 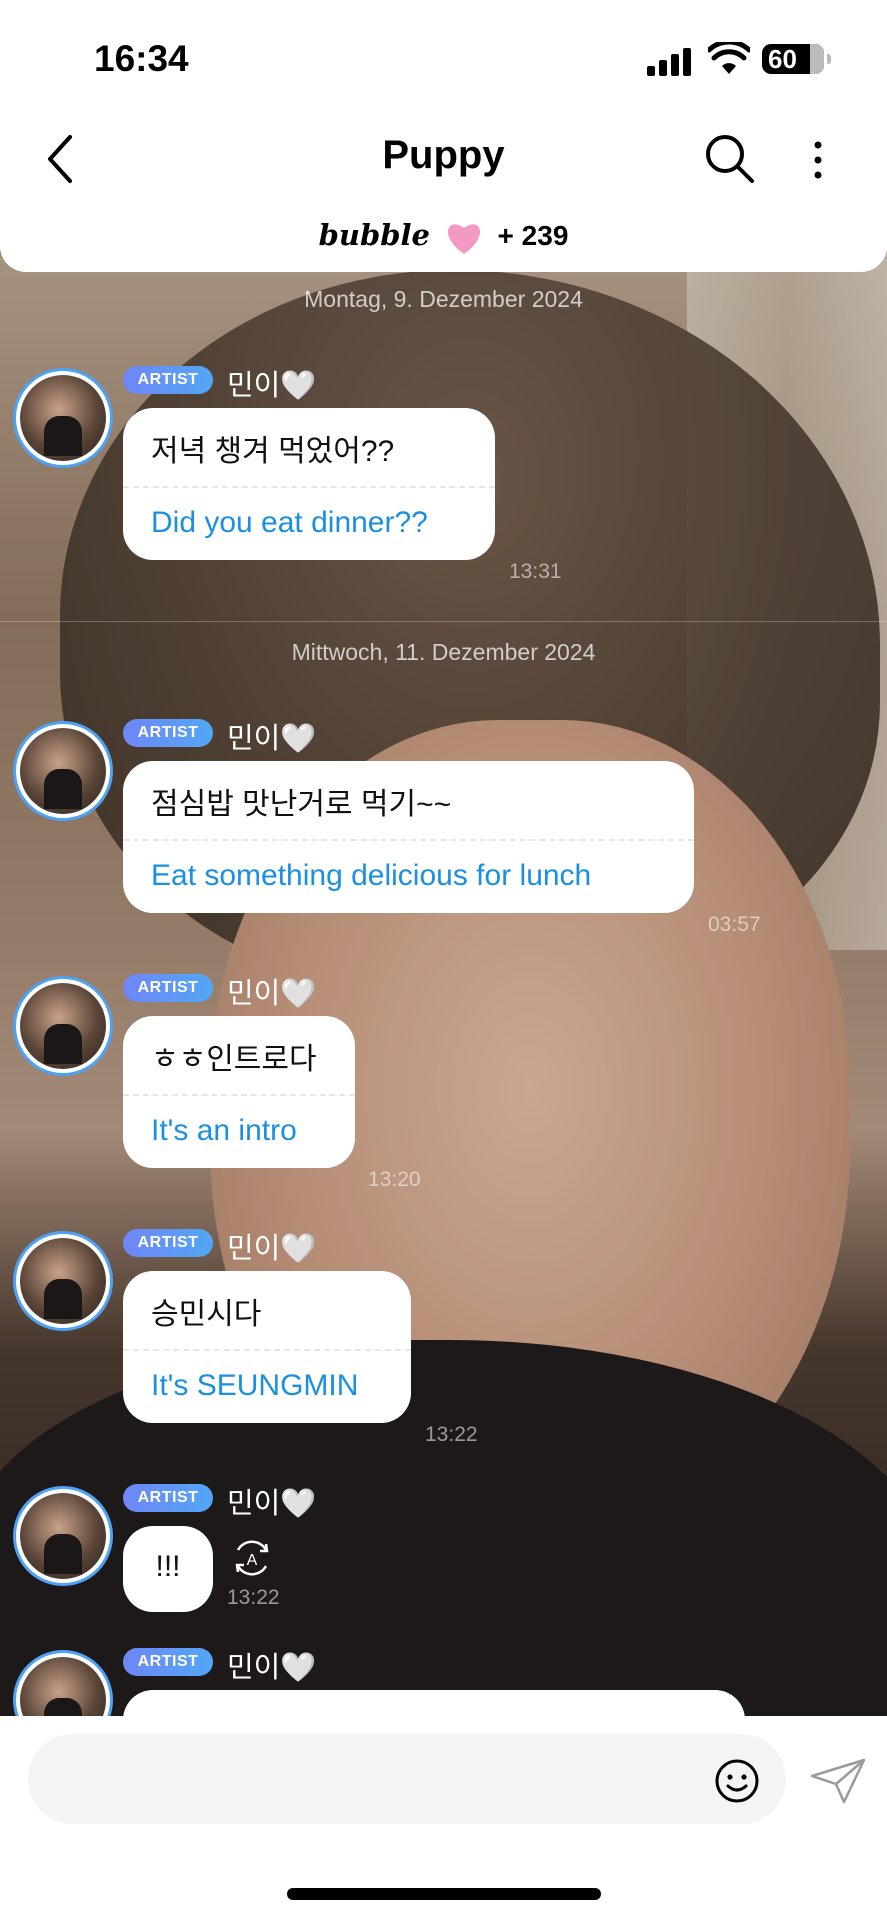 What do you see at coordinates (239, 1092) in the screenshot?
I see `message-bubble: ㅎㅎ인트로다 It's an intro` at bounding box center [239, 1092].